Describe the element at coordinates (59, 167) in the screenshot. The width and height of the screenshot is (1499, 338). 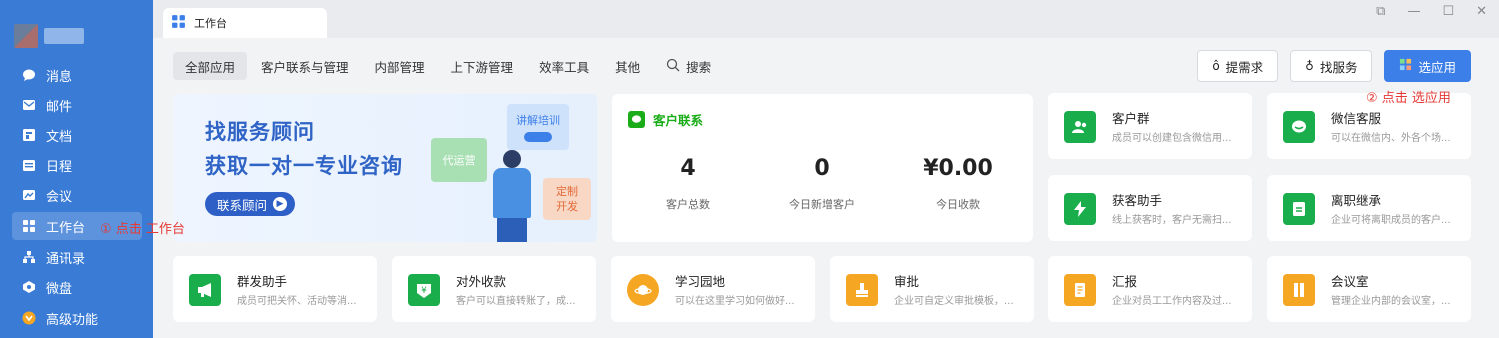
I see `sidebar-item-label: 日程` at that location.